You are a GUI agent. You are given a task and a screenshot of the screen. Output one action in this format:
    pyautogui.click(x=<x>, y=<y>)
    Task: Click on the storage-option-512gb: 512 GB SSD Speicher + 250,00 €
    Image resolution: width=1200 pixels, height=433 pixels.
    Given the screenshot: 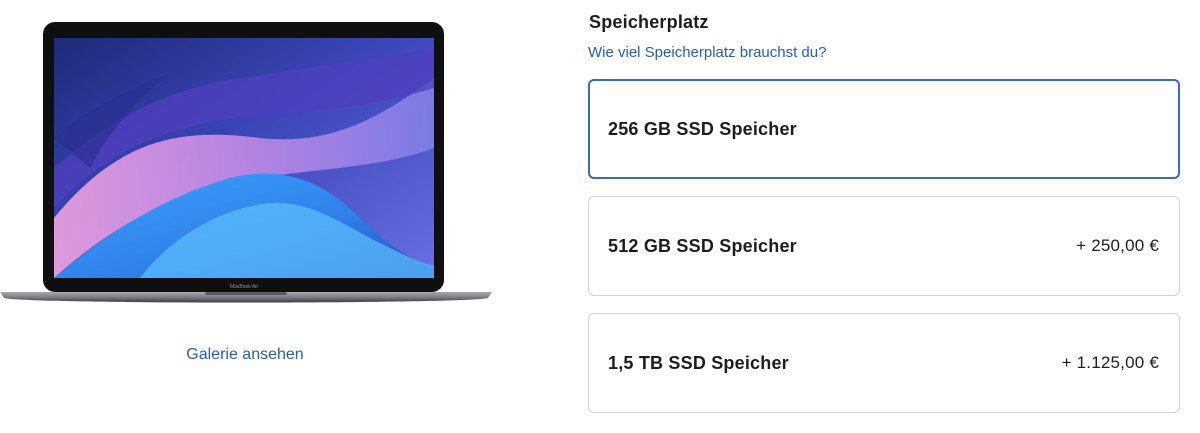 What is the action you would take?
    pyautogui.click(x=884, y=246)
    